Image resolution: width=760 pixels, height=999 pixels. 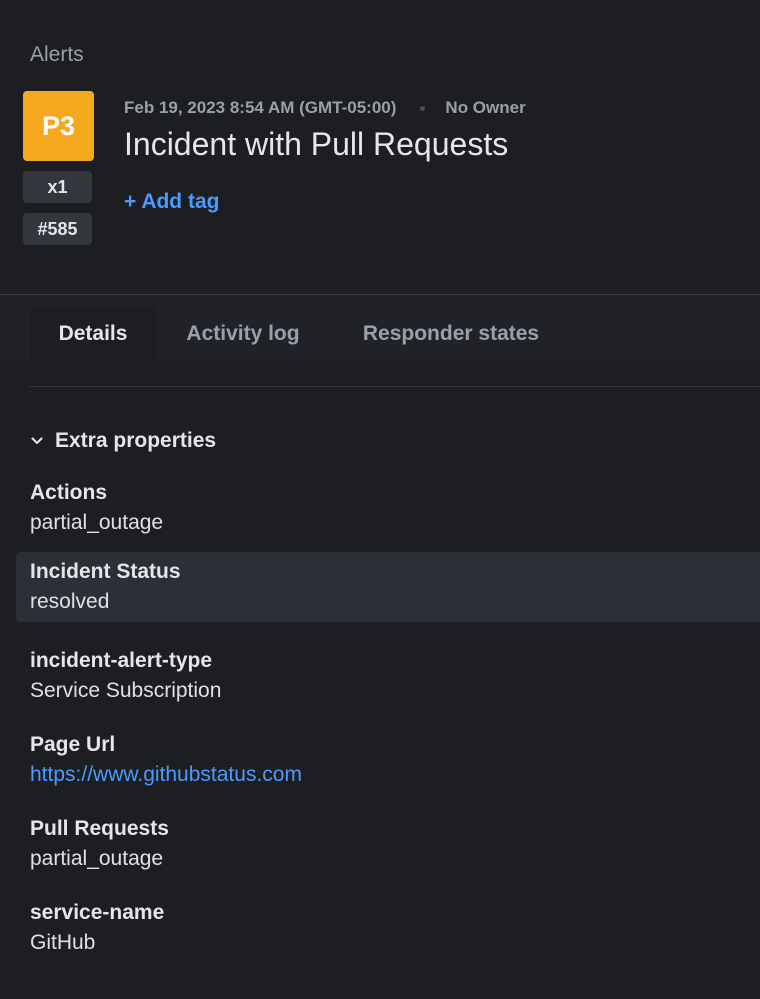 I want to click on tab-bar: Details Activity log Responder states, so click(x=380, y=327).